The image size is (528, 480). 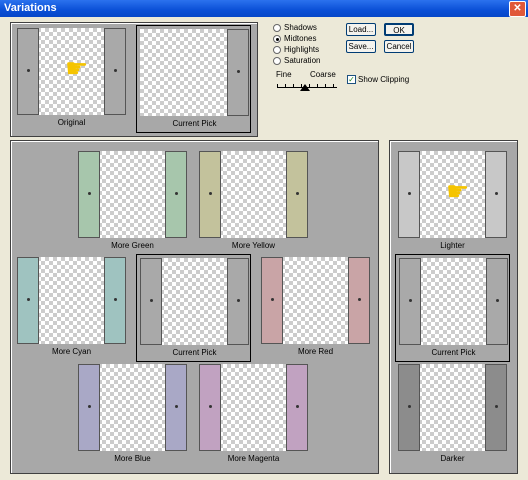 I want to click on more-yellow-thumbnail: More Yellow, so click(x=253, y=202).